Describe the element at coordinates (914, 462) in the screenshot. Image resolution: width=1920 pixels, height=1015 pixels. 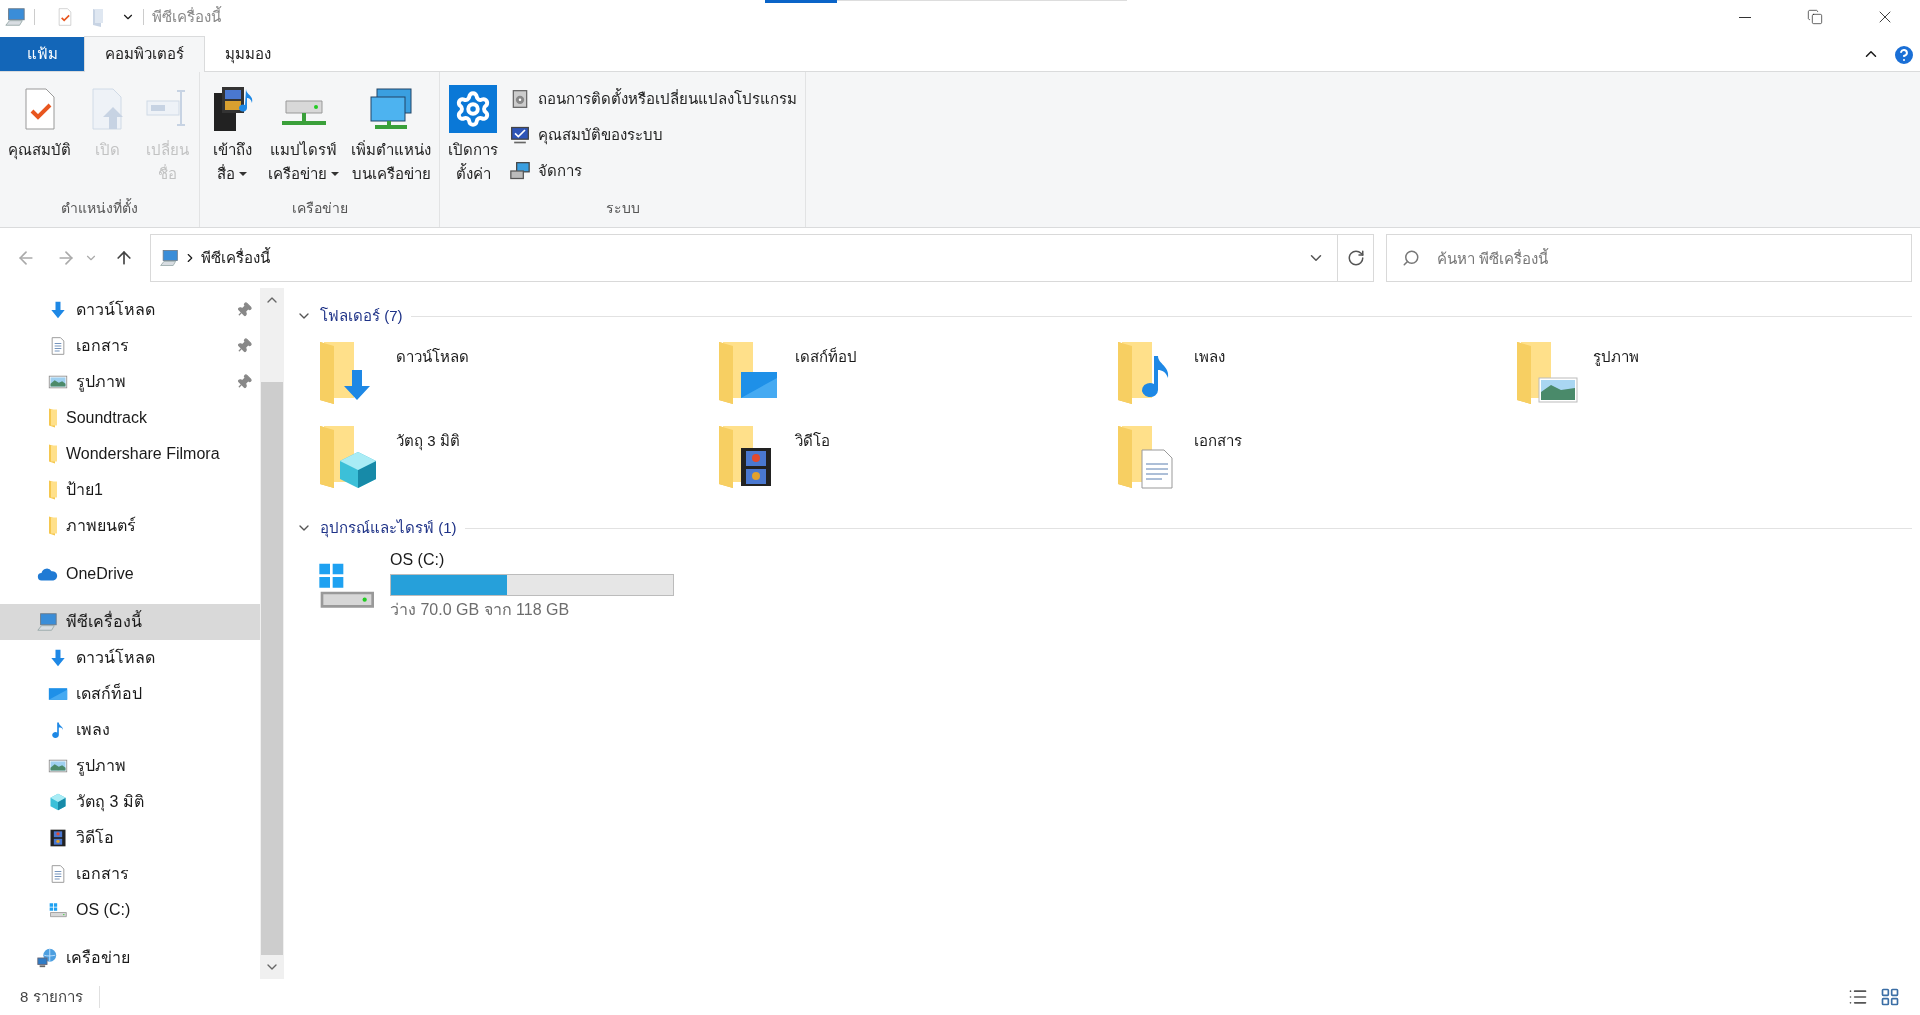
I see `folder-tile: วิดีโอ` at that location.